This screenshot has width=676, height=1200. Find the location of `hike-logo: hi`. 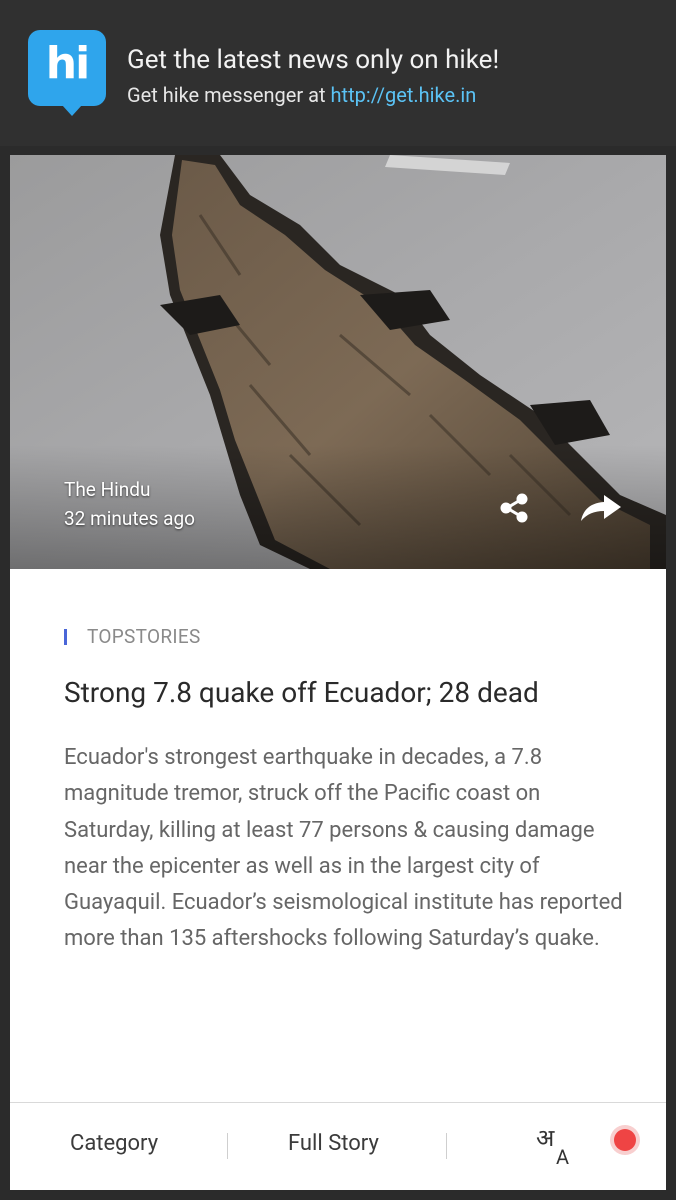

hike-logo: hi is located at coordinates (67, 73).